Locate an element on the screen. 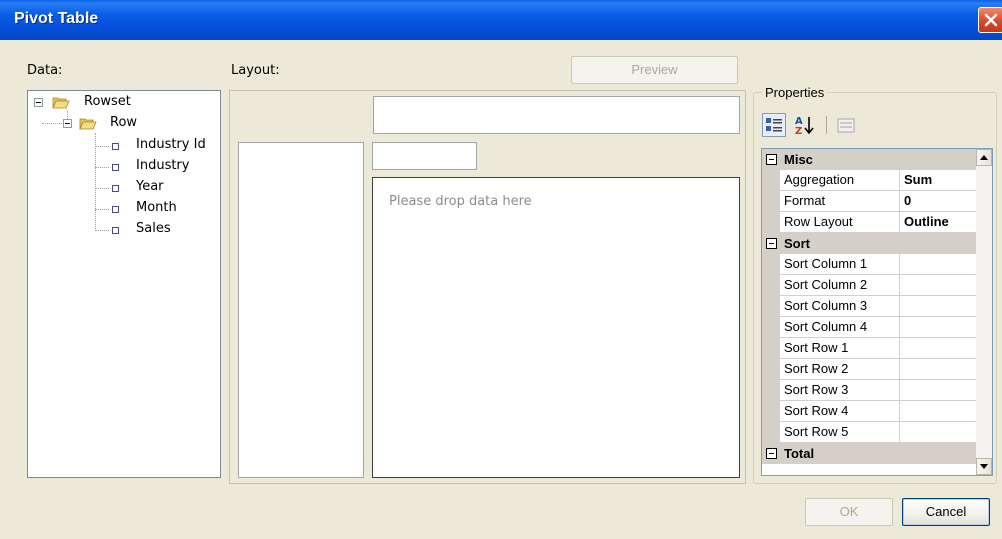 The height and width of the screenshot is (539, 1002). row-drop-zone is located at coordinates (301, 310).